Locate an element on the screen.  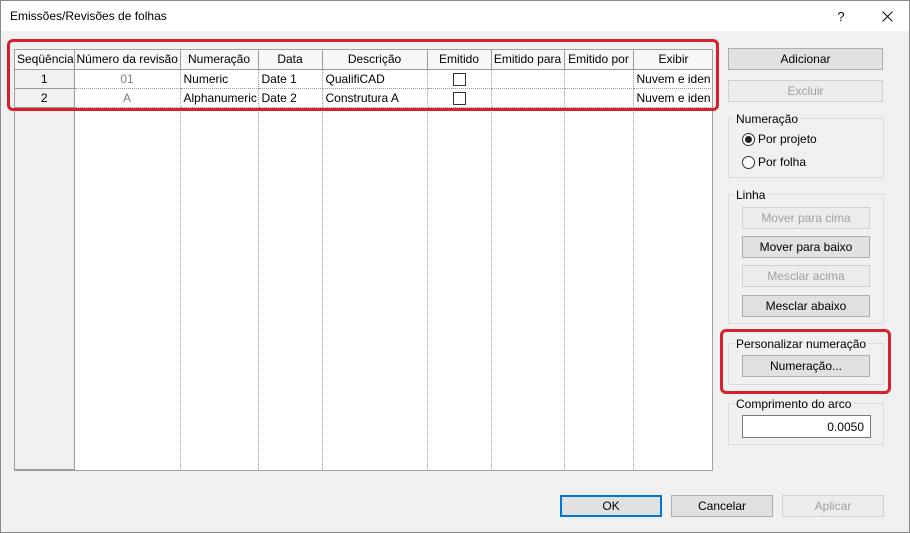
numbering-group is located at coordinates (806, 148).